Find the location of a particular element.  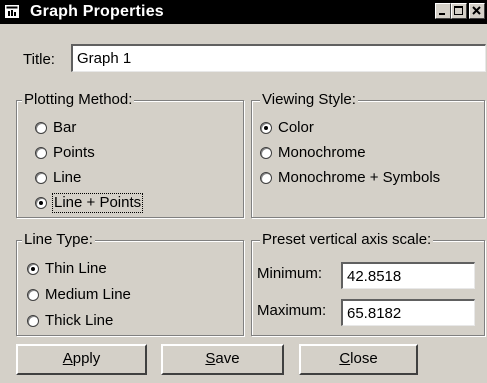

minimize-icon is located at coordinates (442, 14).